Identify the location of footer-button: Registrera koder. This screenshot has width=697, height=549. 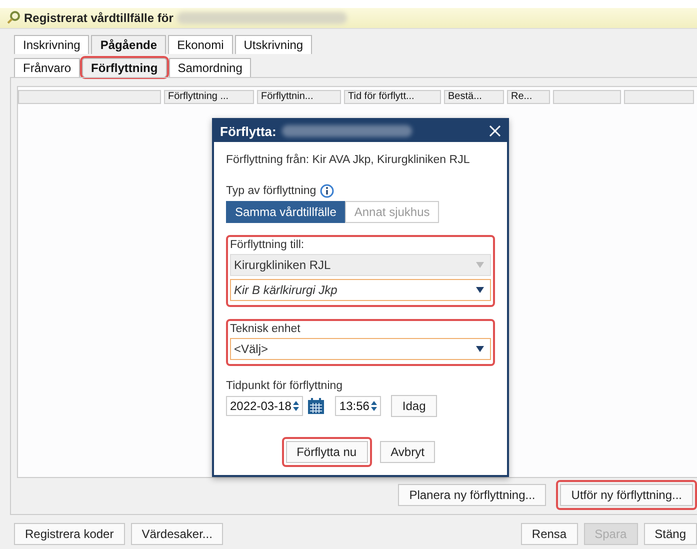
(69, 534).